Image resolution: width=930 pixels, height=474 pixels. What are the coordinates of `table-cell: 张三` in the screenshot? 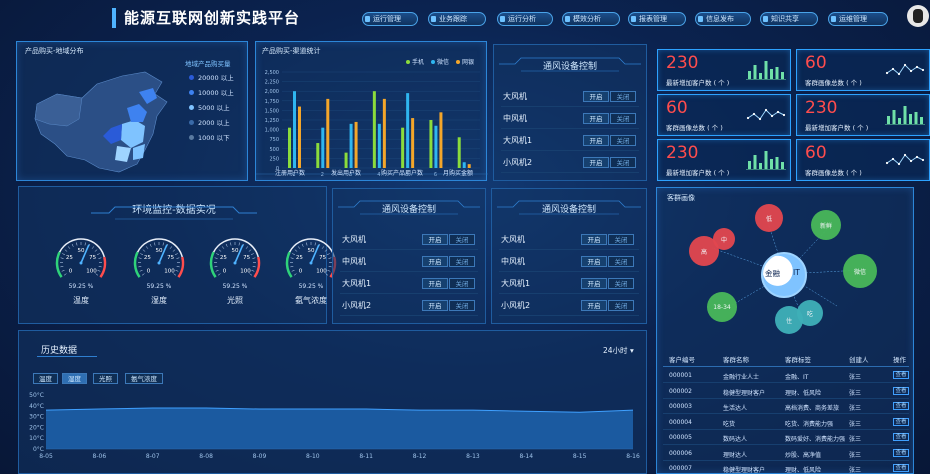 It's located at (855, 408).